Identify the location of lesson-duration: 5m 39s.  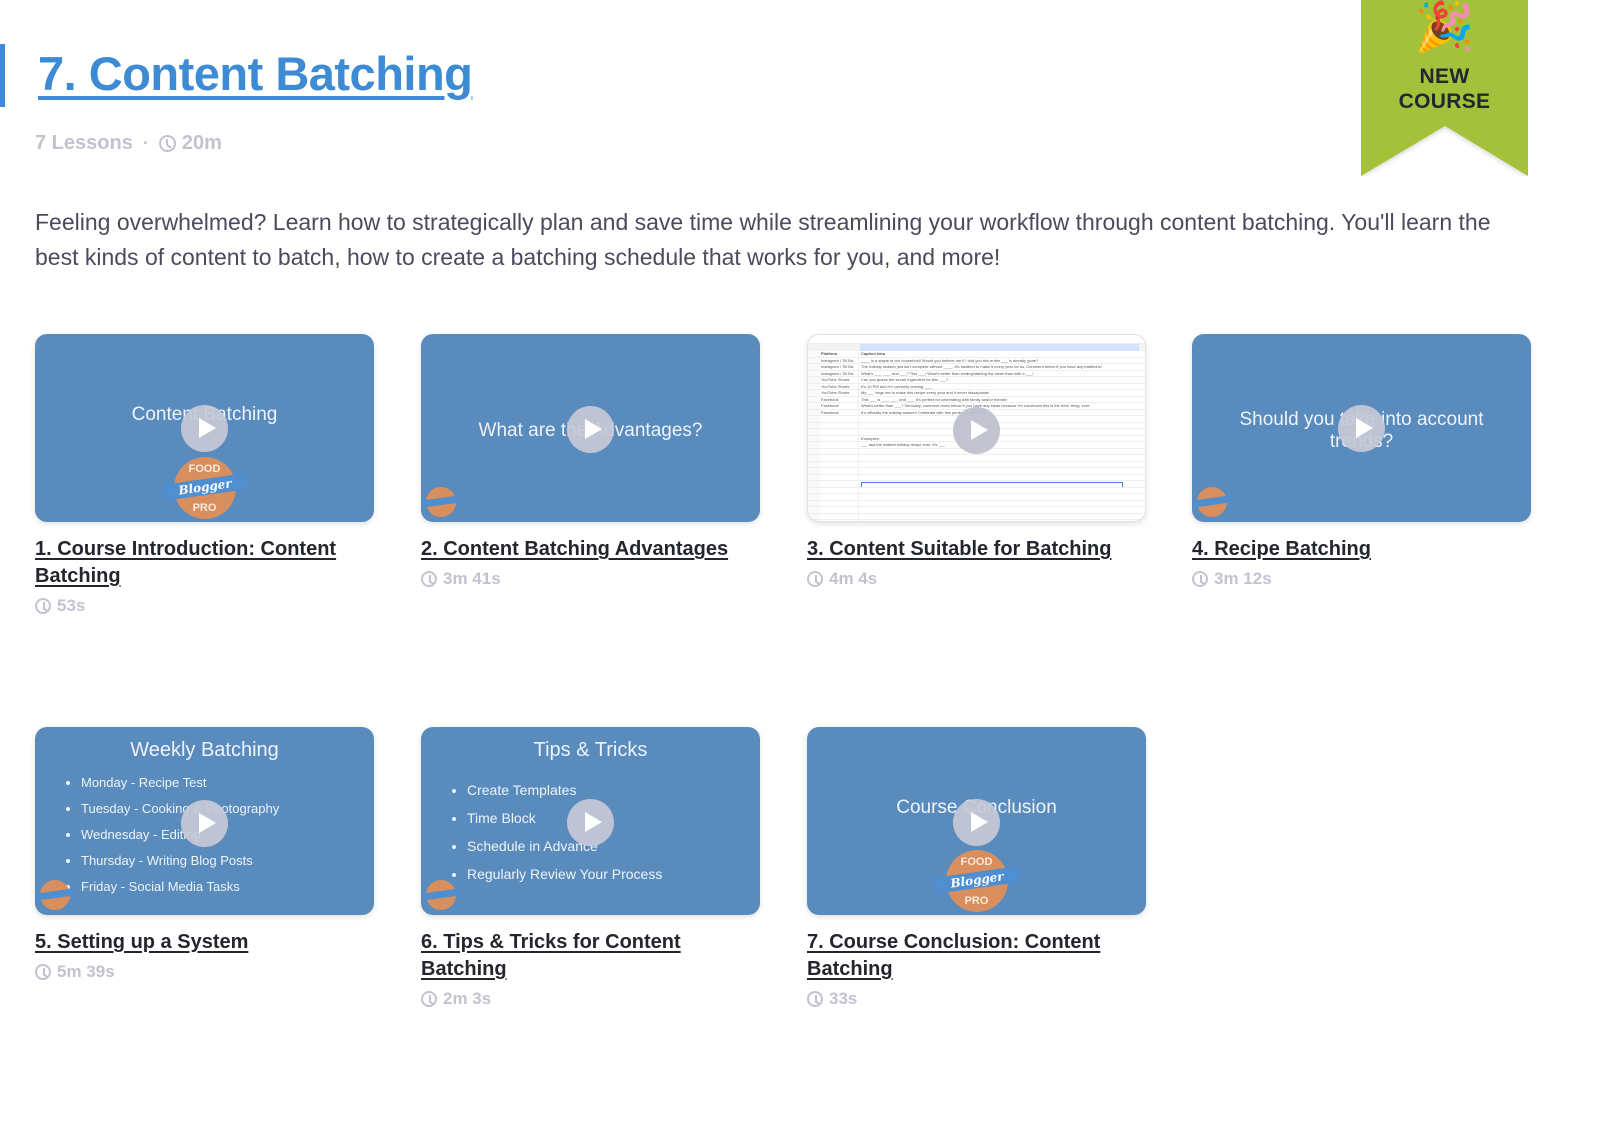
(205, 972).